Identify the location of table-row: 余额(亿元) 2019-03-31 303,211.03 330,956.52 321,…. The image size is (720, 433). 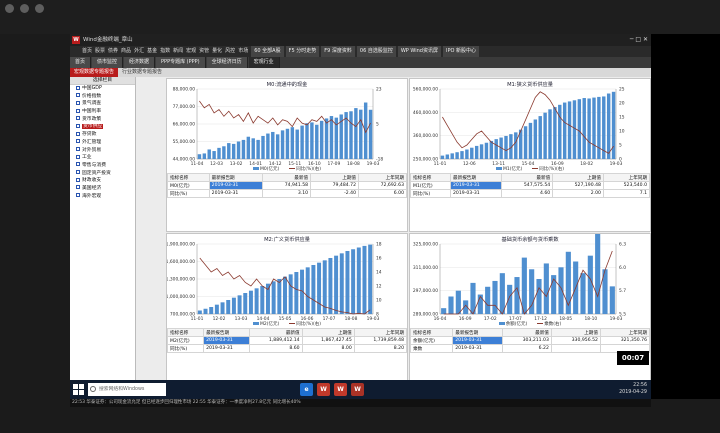
(530, 340).